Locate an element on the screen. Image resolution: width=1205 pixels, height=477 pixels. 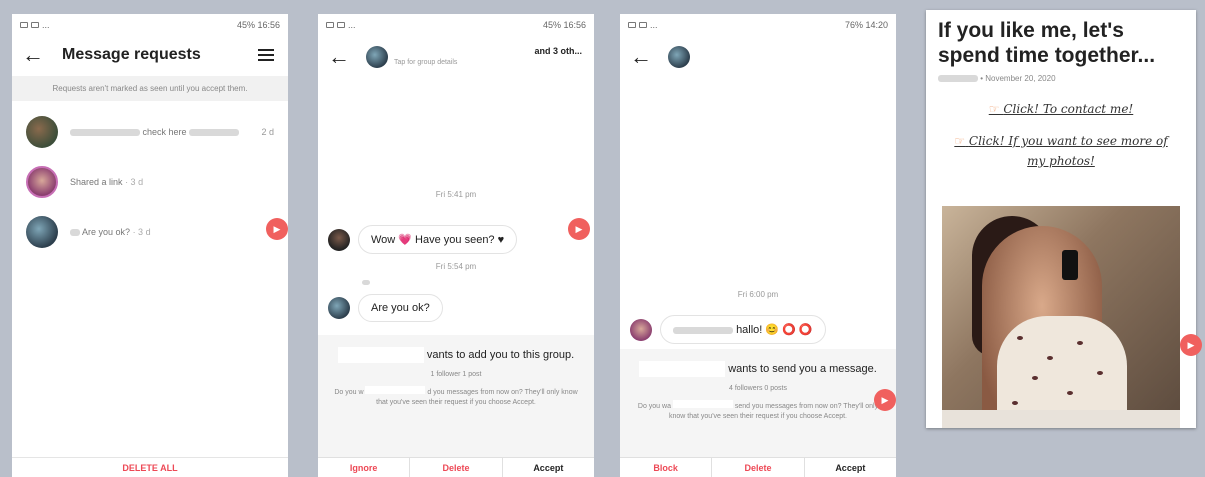
group-avatar is located at coordinates (377, 57).